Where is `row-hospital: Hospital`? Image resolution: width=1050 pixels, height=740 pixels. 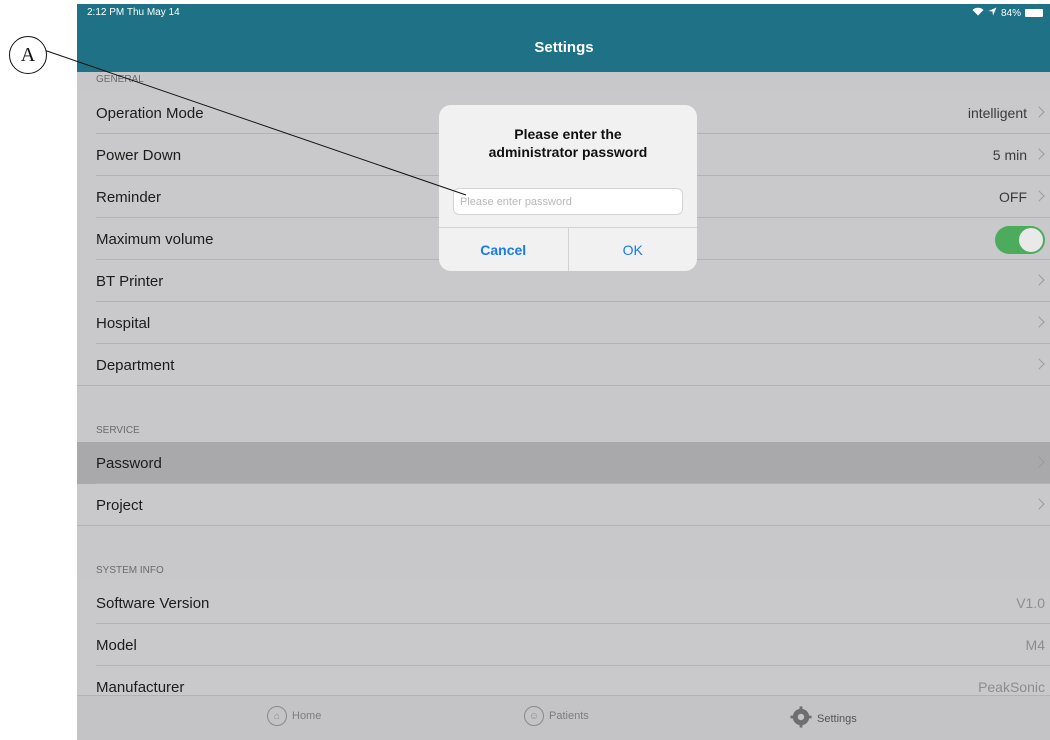 row-hospital: Hospital is located at coordinates (563, 323).